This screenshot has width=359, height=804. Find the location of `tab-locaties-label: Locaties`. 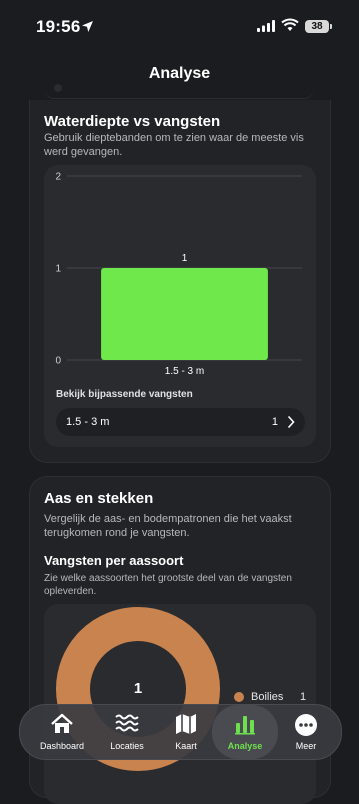

tab-locaties-label: Locaties is located at coordinates (127, 746).